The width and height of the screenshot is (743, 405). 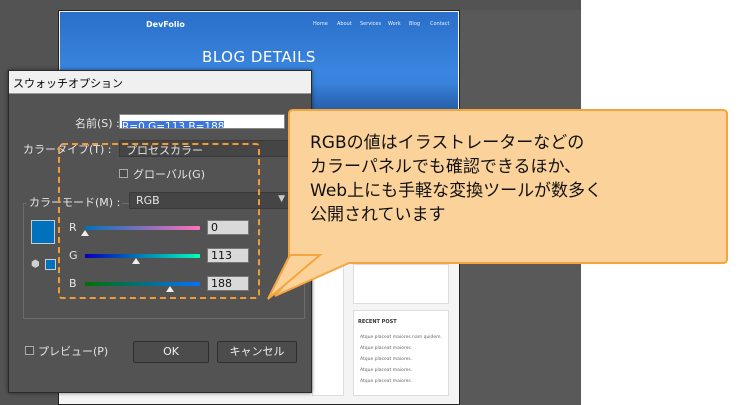 I want to click on nav-item-work: Work, so click(x=394, y=24).